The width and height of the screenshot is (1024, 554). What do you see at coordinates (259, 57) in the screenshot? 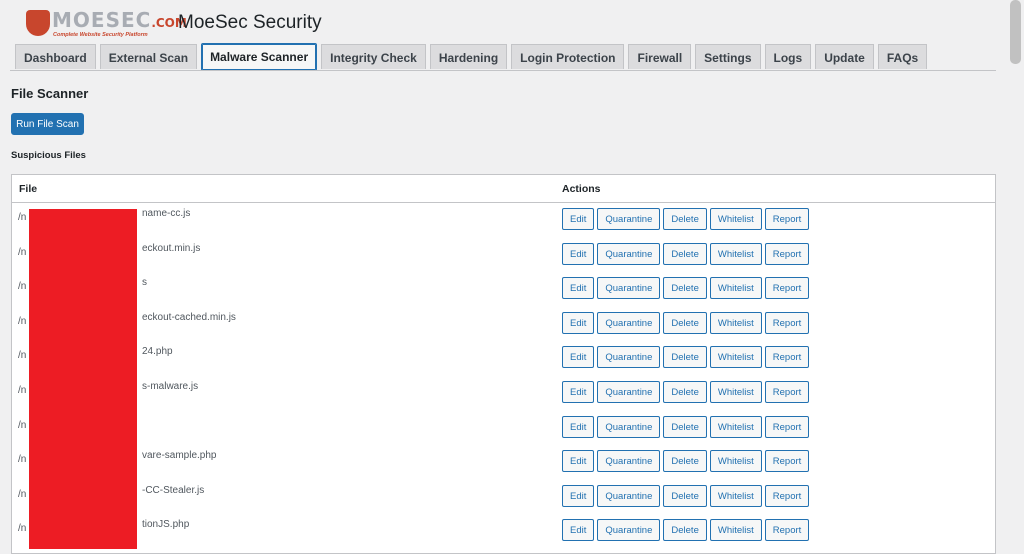
I see `tab-malware-scanner: Malware Scanner` at bounding box center [259, 57].